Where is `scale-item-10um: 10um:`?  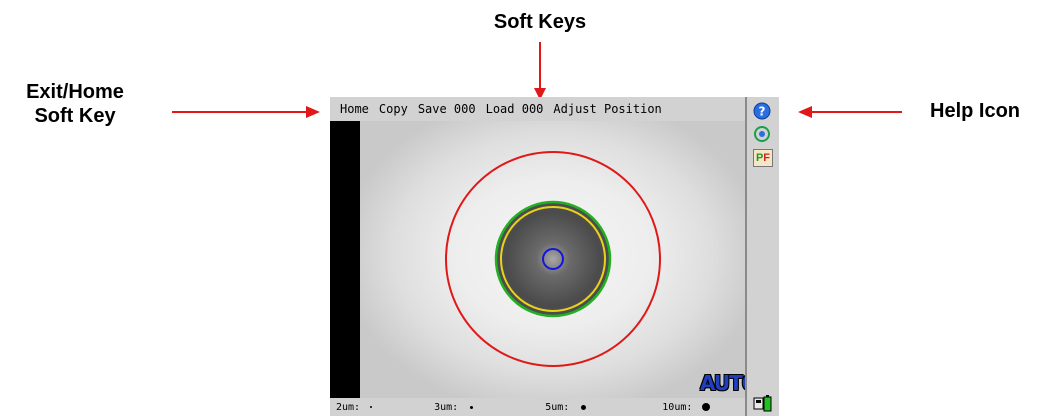
scale-item-10um: 10um: is located at coordinates (686, 407).